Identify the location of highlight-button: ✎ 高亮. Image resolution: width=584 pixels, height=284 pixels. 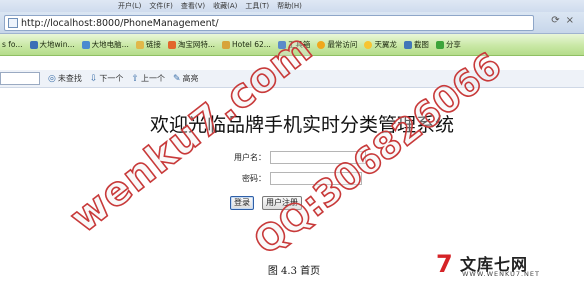
(186, 78).